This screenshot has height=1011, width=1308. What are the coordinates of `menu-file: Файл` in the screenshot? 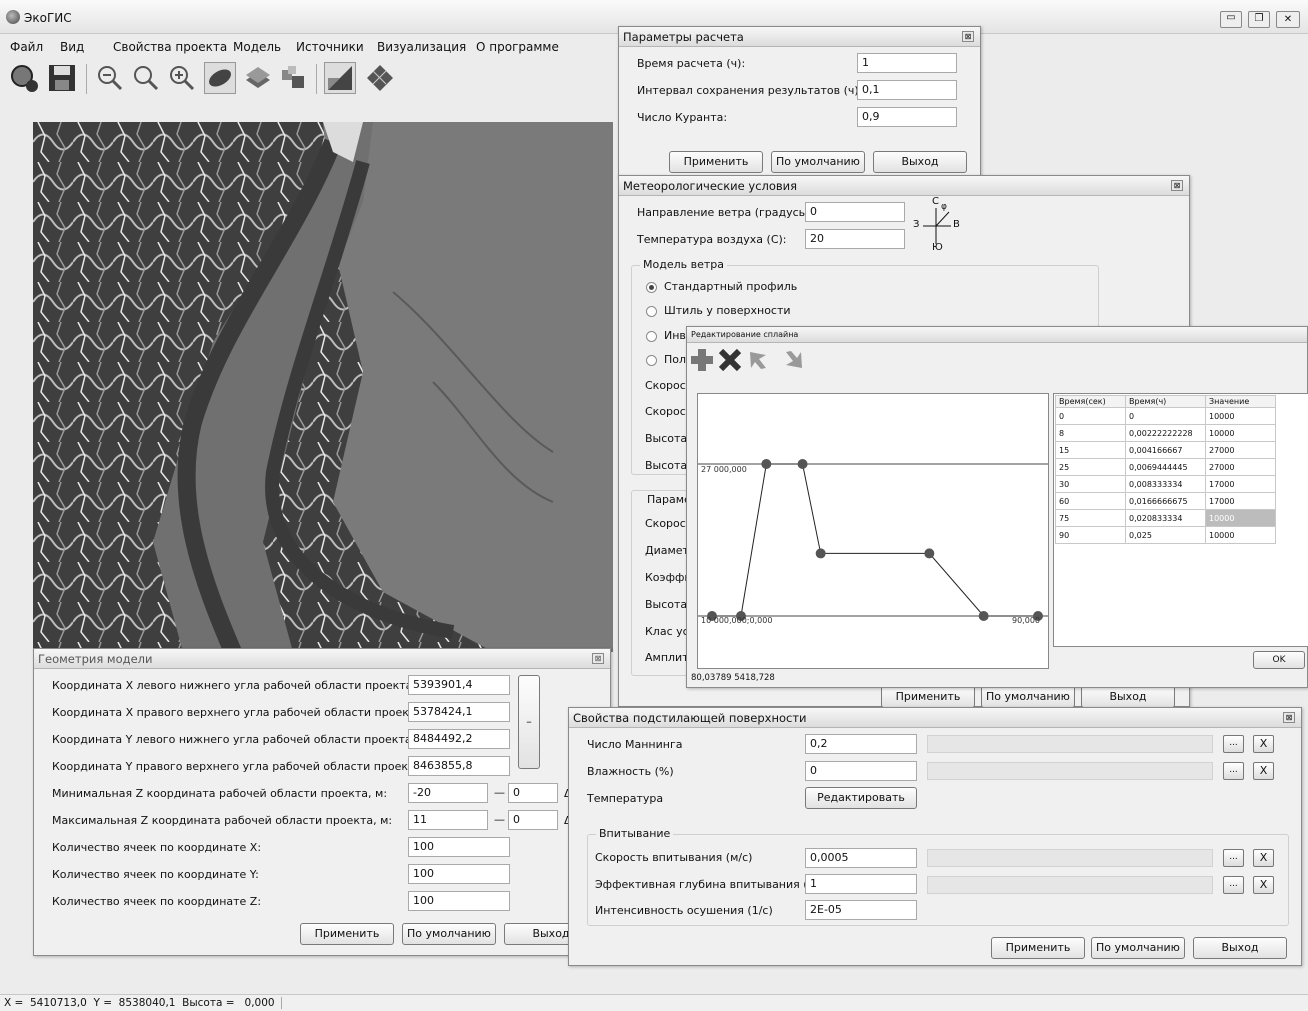 It's located at (26, 47).